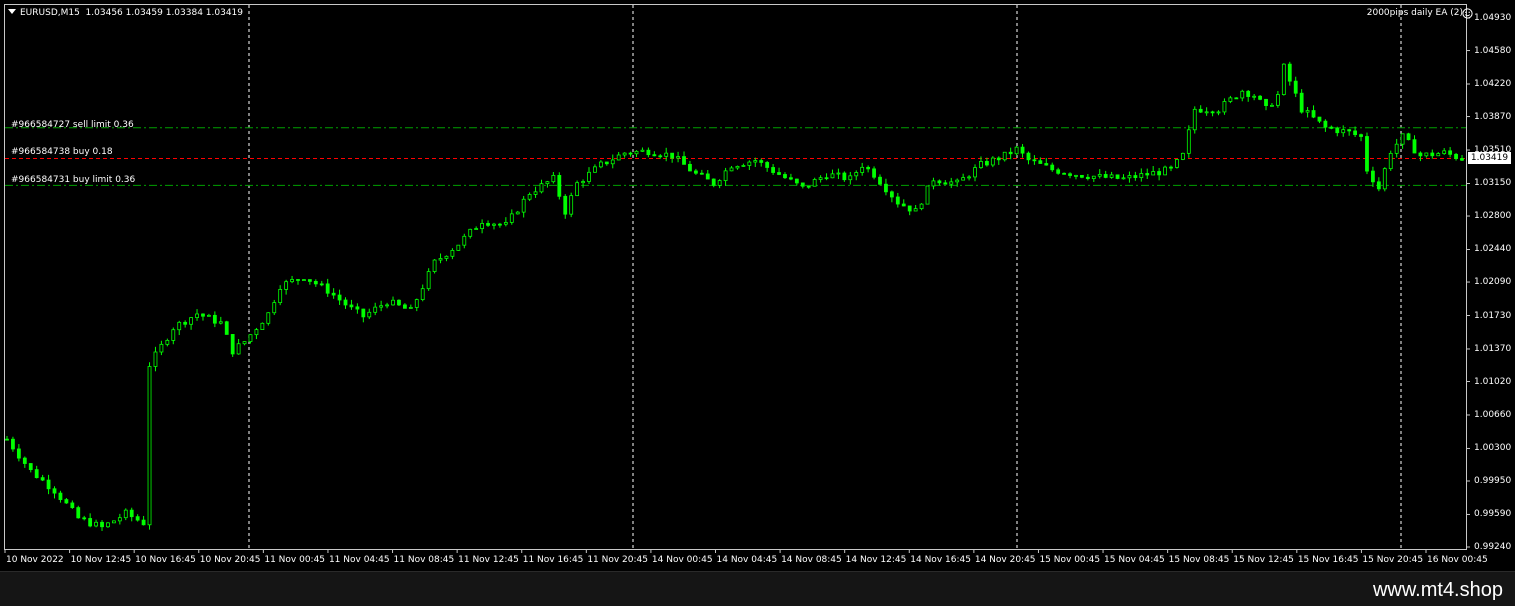 The width and height of the screenshot is (1515, 606). What do you see at coordinates (72, 125) in the screenshot?
I see `order-label-sell-limit: #966584727 sell limit 0.36` at bounding box center [72, 125].